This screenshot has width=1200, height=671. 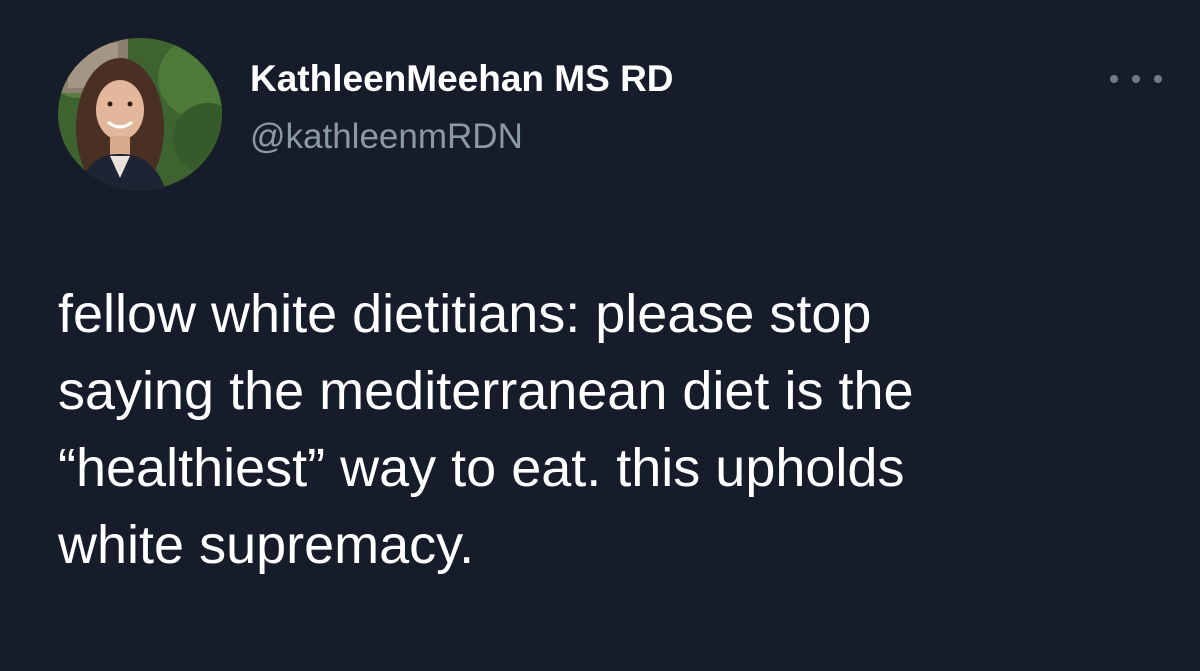 I want to click on avatar, so click(x=140, y=114).